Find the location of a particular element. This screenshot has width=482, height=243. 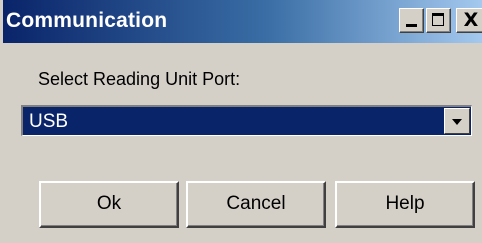

minimize-button is located at coordinates (411, 20).